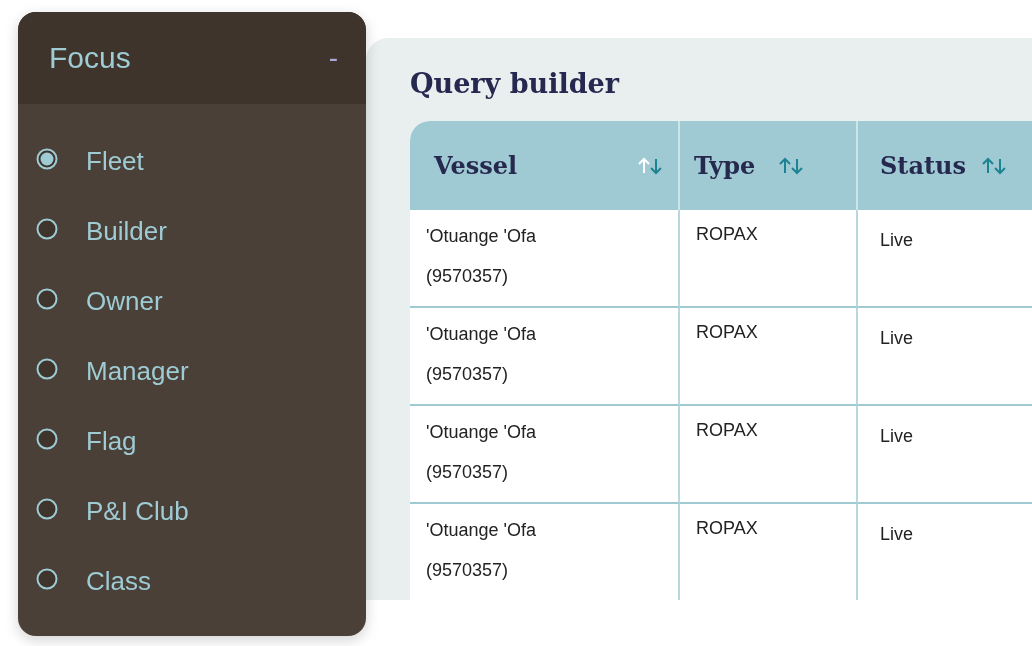 The height and width of the screenshot is (646, 1032). What do you see at coordinates (137, 511) in the screenshot?
I see `option-label: P&I Club` at bounding box center [137, 511].